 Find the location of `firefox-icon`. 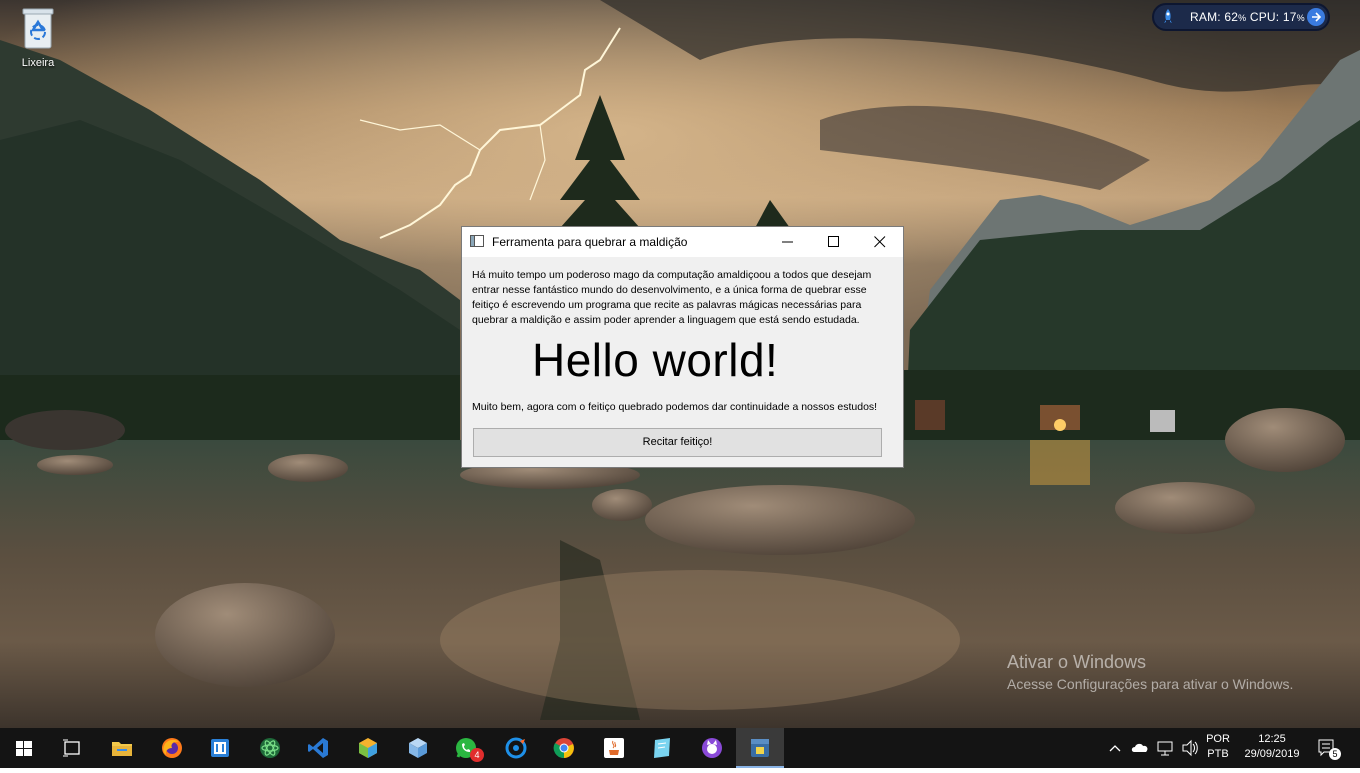

firefox-icon is located at coordinates (172, 748).